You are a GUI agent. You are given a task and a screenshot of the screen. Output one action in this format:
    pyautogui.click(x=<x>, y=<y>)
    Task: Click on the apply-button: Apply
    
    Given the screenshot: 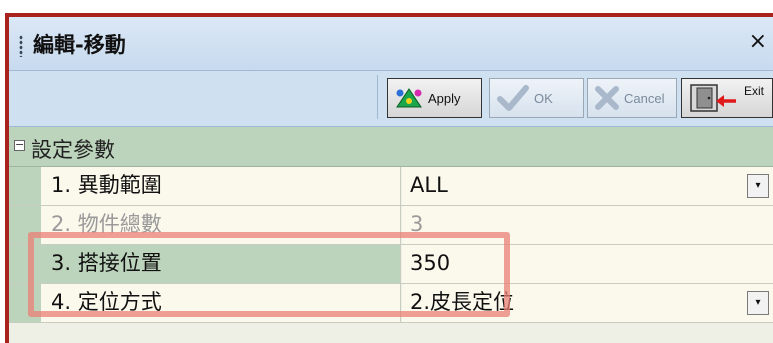 What is the action you would take?
    pyautogui.click(x=434, y=98)
    